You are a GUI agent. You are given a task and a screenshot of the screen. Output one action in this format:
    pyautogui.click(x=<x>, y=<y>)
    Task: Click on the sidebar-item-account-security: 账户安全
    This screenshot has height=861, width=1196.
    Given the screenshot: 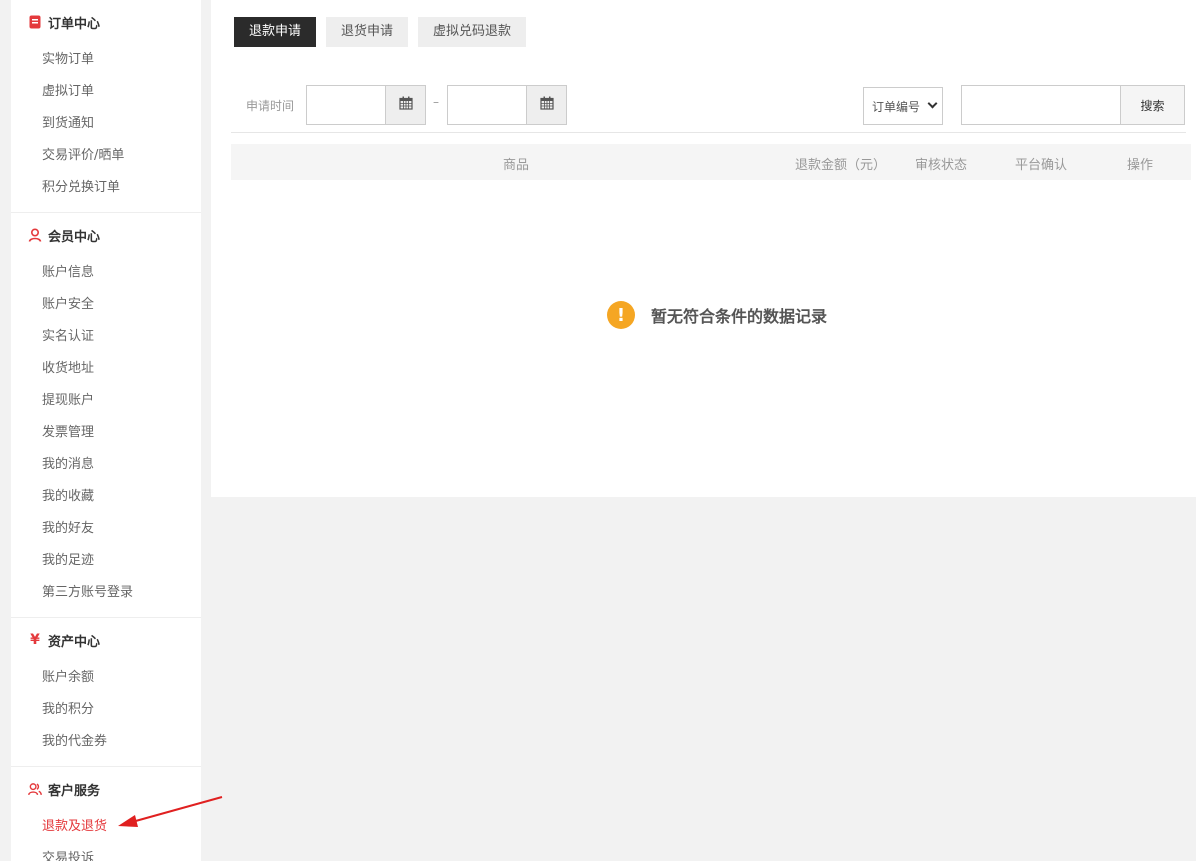 What is the action you would take?
    pyautogui.click(x=106, y=305)
    